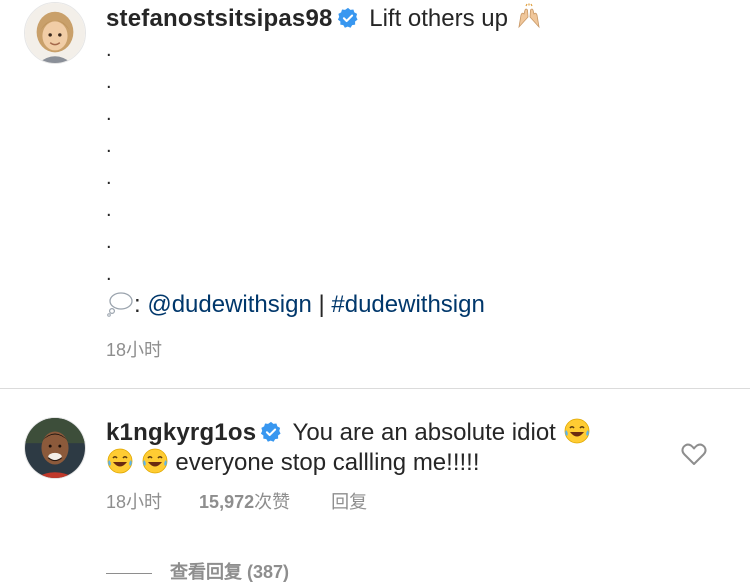  Describe the element at coordinates (134, 502) in the screenshot. I see `comment-timestamp: 18小时` at that location.